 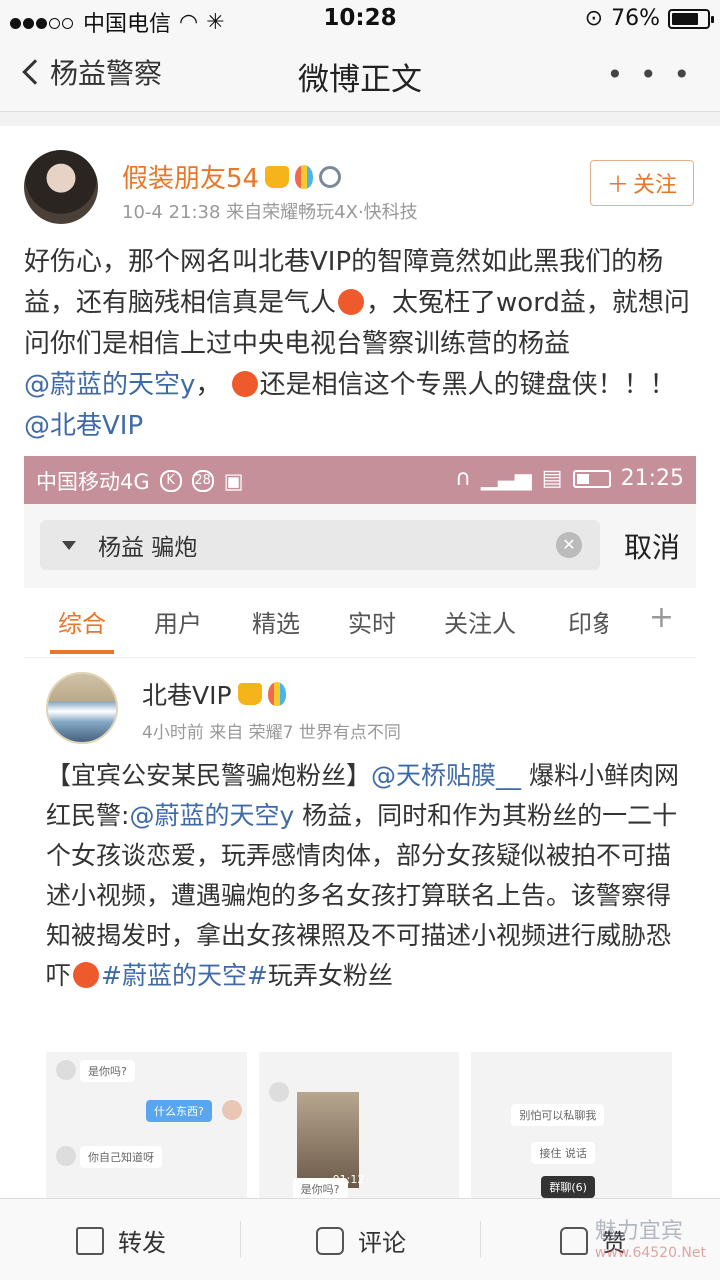 I want to click on clear-icon: ✕, so click(x=569, y=545).